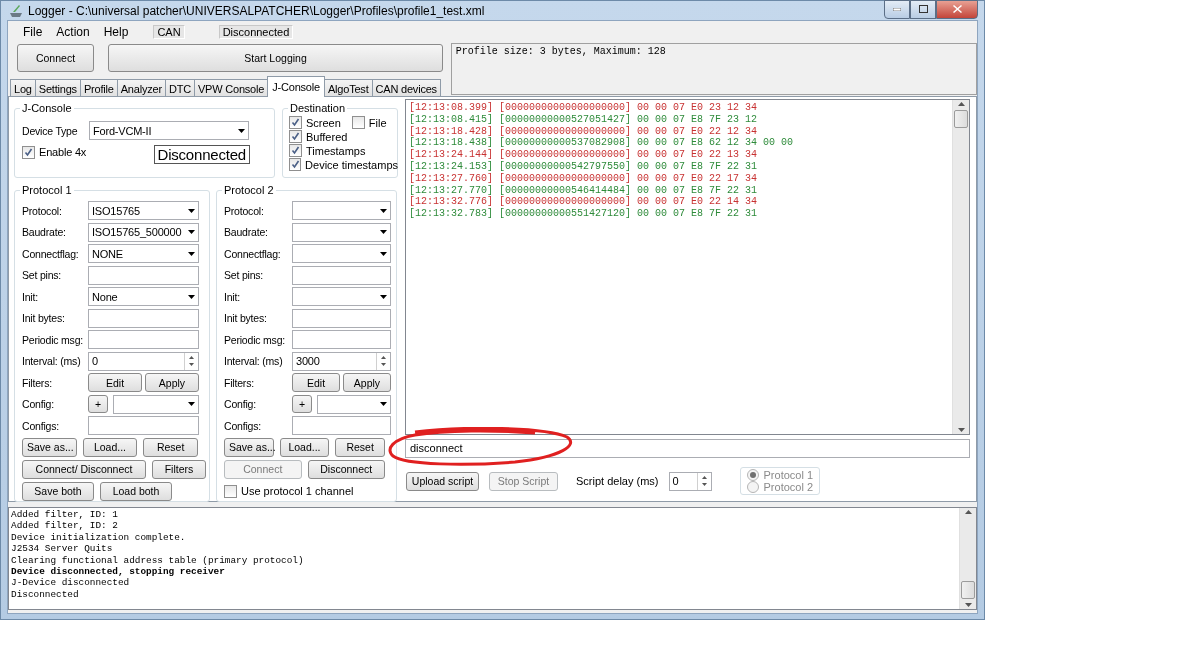 The height and width of the screenshot is (647, 1200). What do you see at coordinates (584, 155) in the screenshot?
I see `console-line: [12:13:24.144] [00000000000000000000] 00 00 07 E0 22 13 34` at bounding box center [584, 155].